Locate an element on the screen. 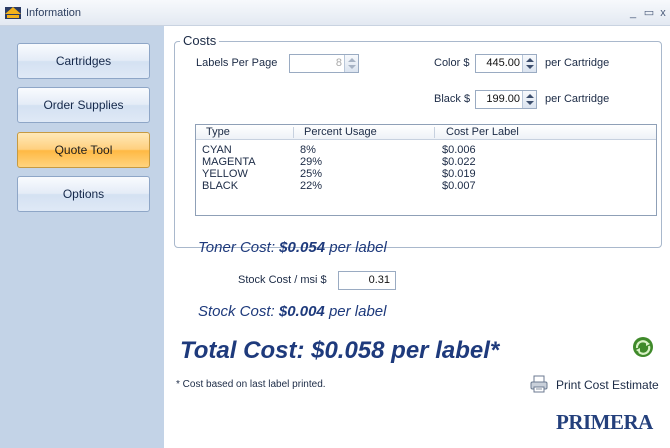  print-cost-estimate-label: Print Cost Estimate is located at coordinates (607, 385).